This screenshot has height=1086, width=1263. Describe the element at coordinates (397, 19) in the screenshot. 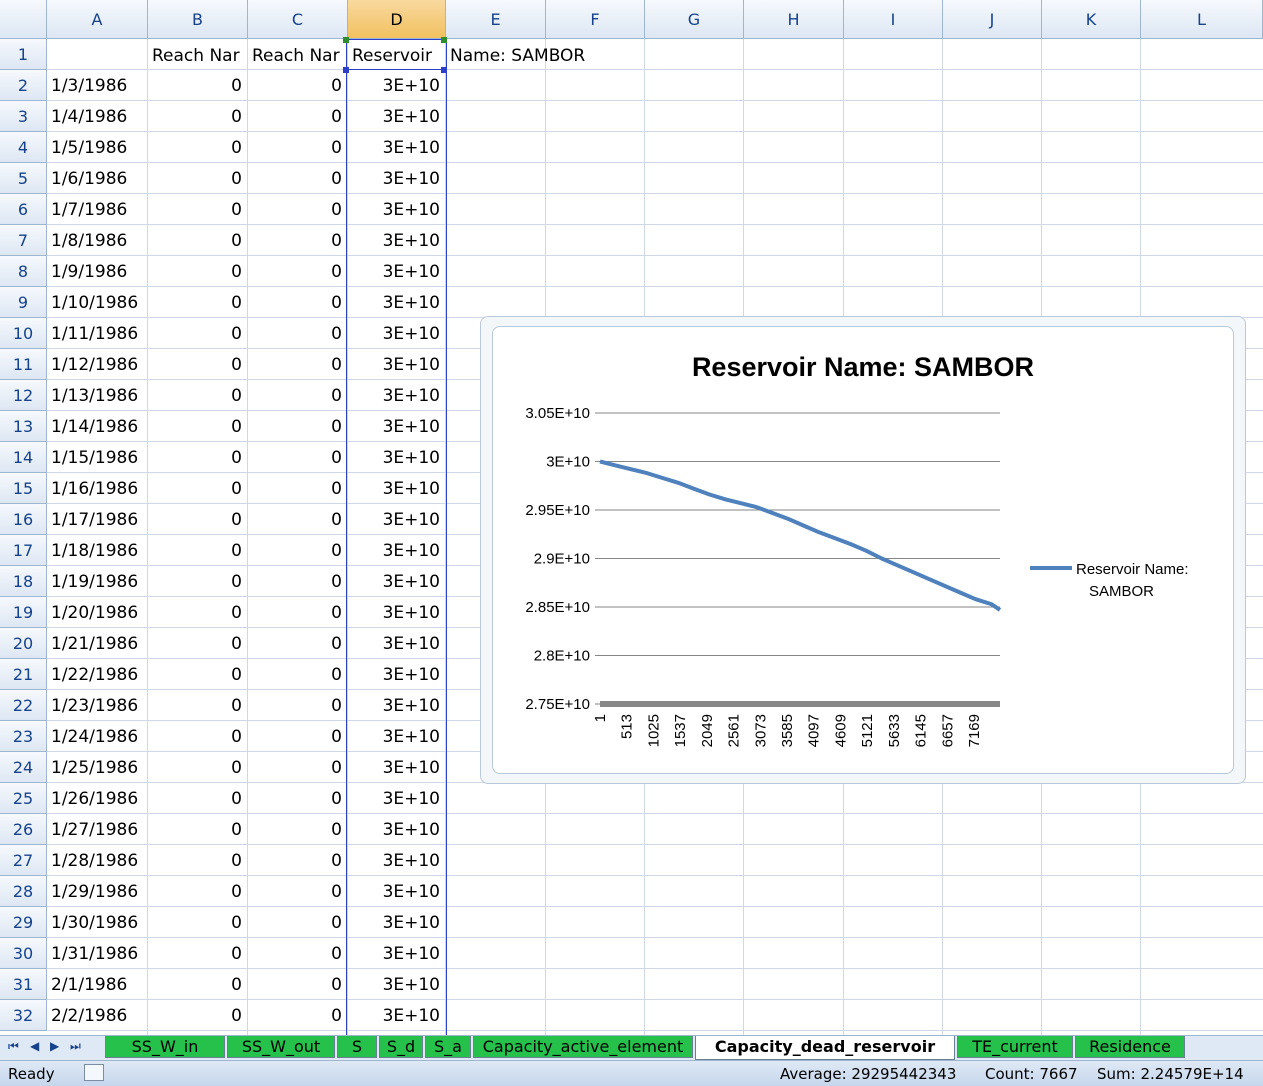

I see `column-header-d: D` at that location.